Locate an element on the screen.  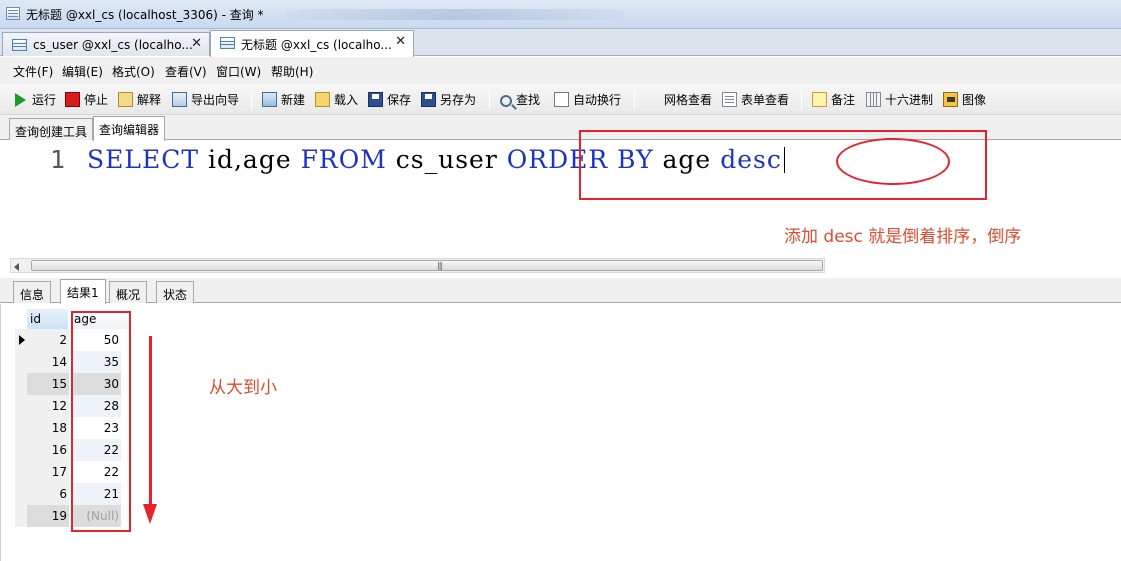
scrollbar-grip: ||| is located at coordinates (440, 265).